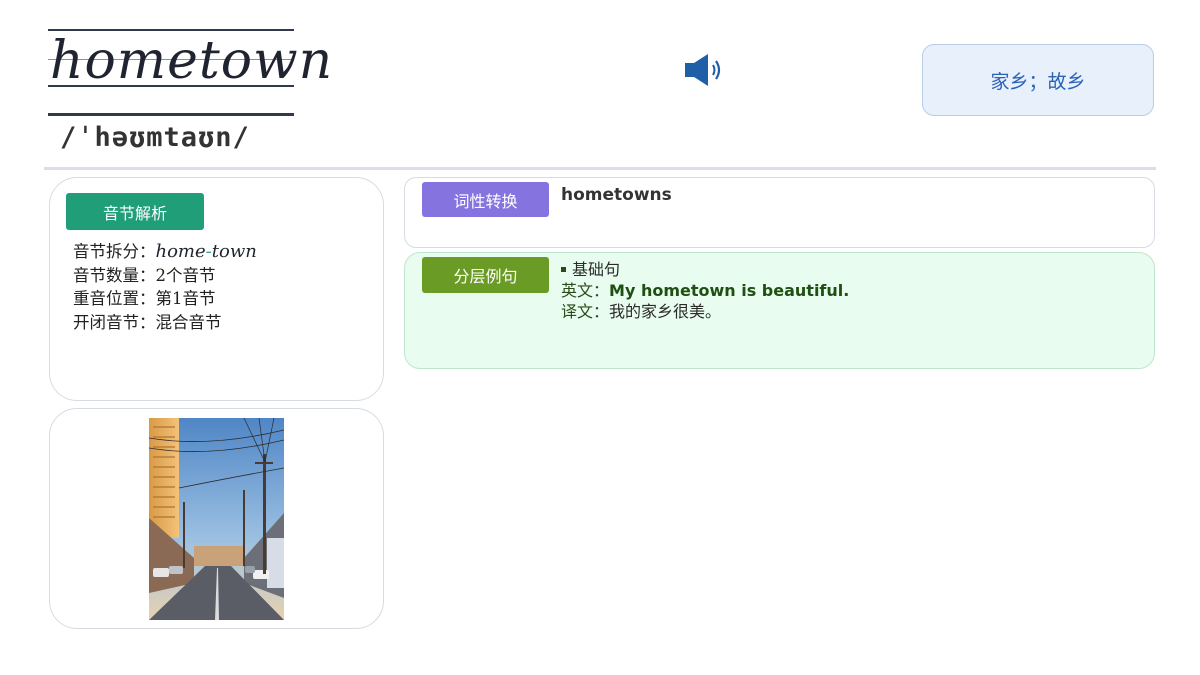 The height and width of the screenshot is (675, 1200). What do you see at coordinates (185, 275) in the screenshot?
I see `syllable-count-value: 2个音节` at bounding box center [185, 275].